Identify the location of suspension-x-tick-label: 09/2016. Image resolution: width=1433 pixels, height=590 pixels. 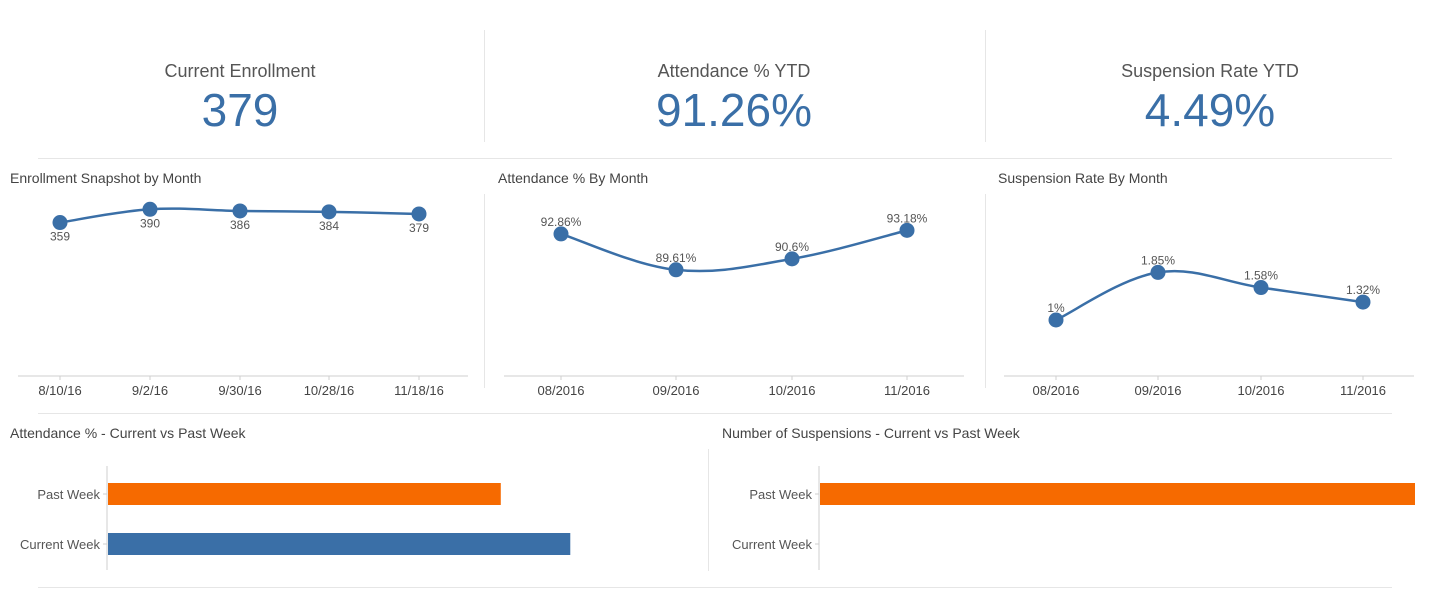
(1158, 390).